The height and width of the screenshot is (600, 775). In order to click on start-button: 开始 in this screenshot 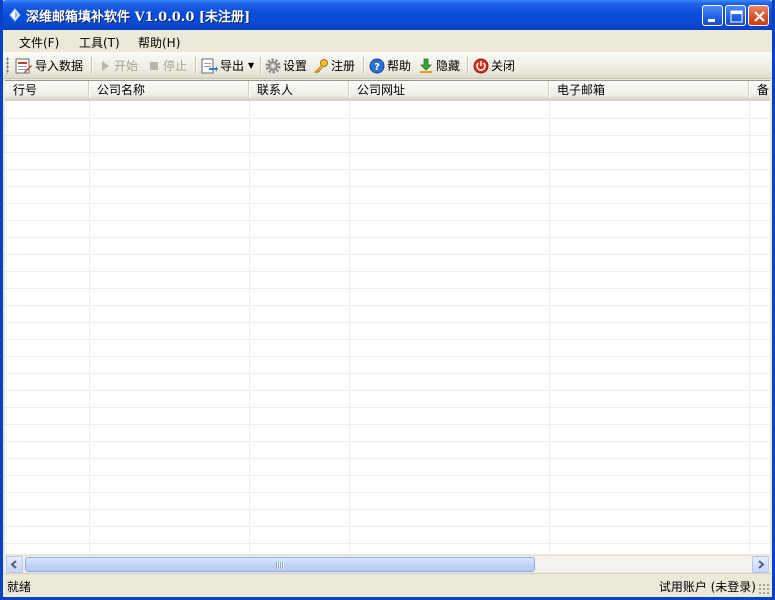, I will do `click(118, 65)`.